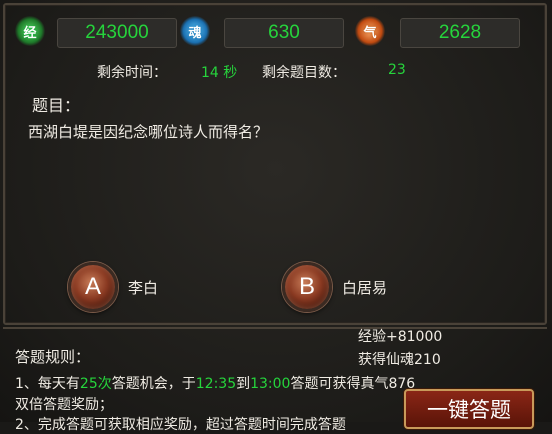 This screenshot has width=552, height=434. Describe the element at coordinates (148, 132) in the screenshot. I see `question-text: 西湖白堤是因纪念哪位诗人而得名？` at that location.